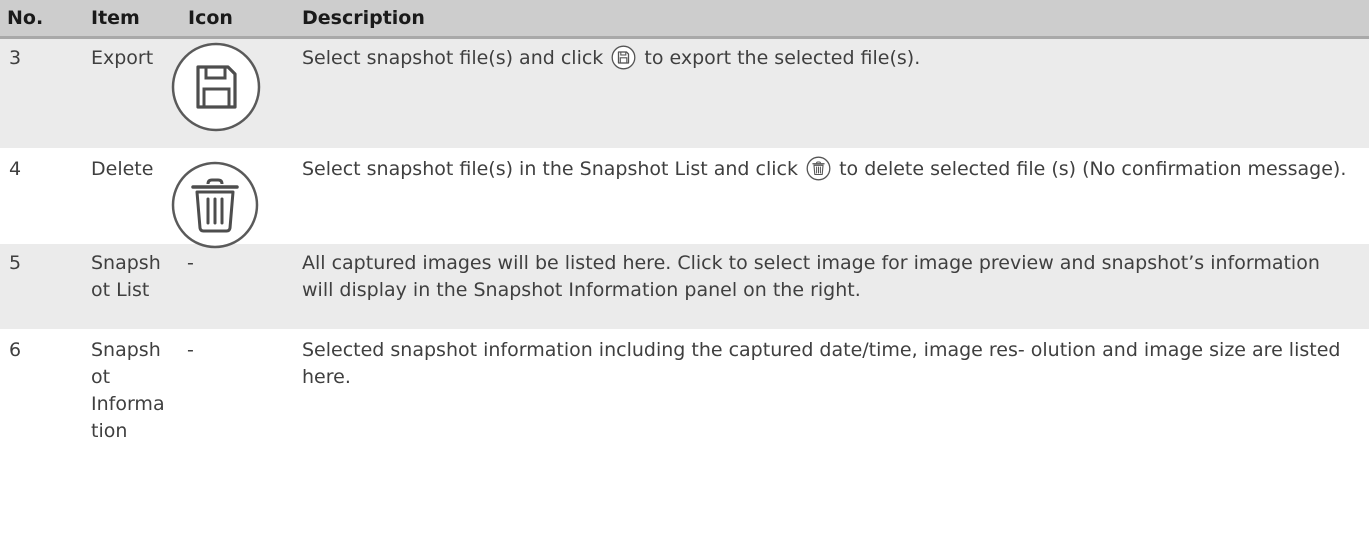 The height and width of the screenshot is (549, 1369). I want to click on header-row: No. Item Icon Description, so click(684, 18).